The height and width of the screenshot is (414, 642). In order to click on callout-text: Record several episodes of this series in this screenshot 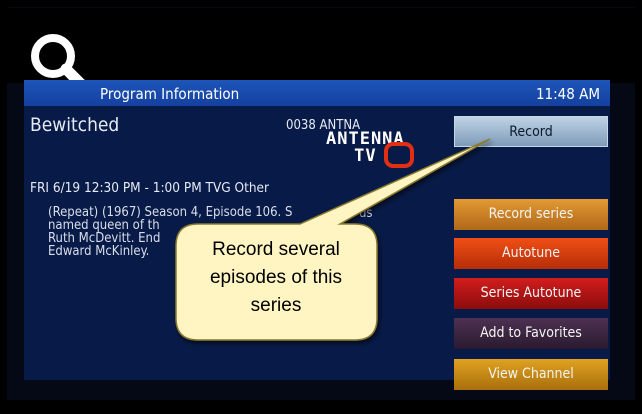, I will do `click(276, 277)`.